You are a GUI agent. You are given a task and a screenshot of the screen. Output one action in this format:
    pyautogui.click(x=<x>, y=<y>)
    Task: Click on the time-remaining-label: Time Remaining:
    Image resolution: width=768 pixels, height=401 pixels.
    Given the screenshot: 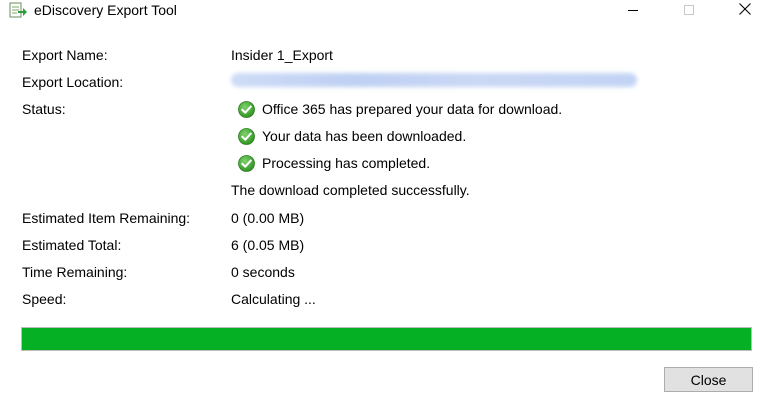 What is the action you would take?
    pyautogui.click(x=75, y=272)
    